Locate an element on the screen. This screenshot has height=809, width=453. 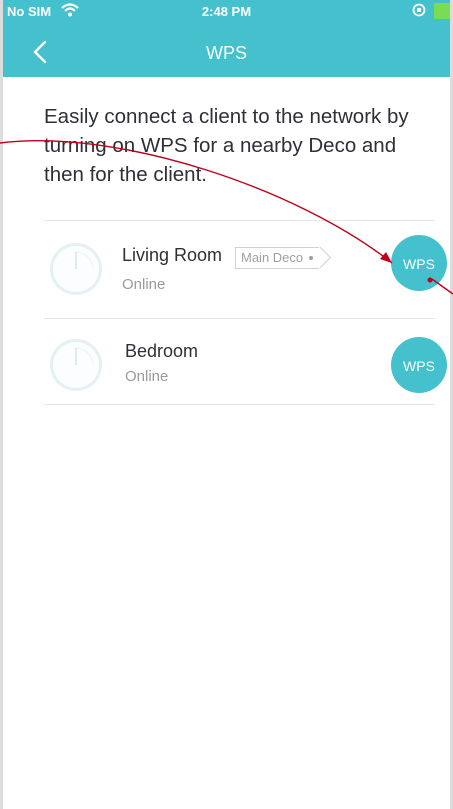
clock: 2:48 PM is located at coordinates (226, 11).